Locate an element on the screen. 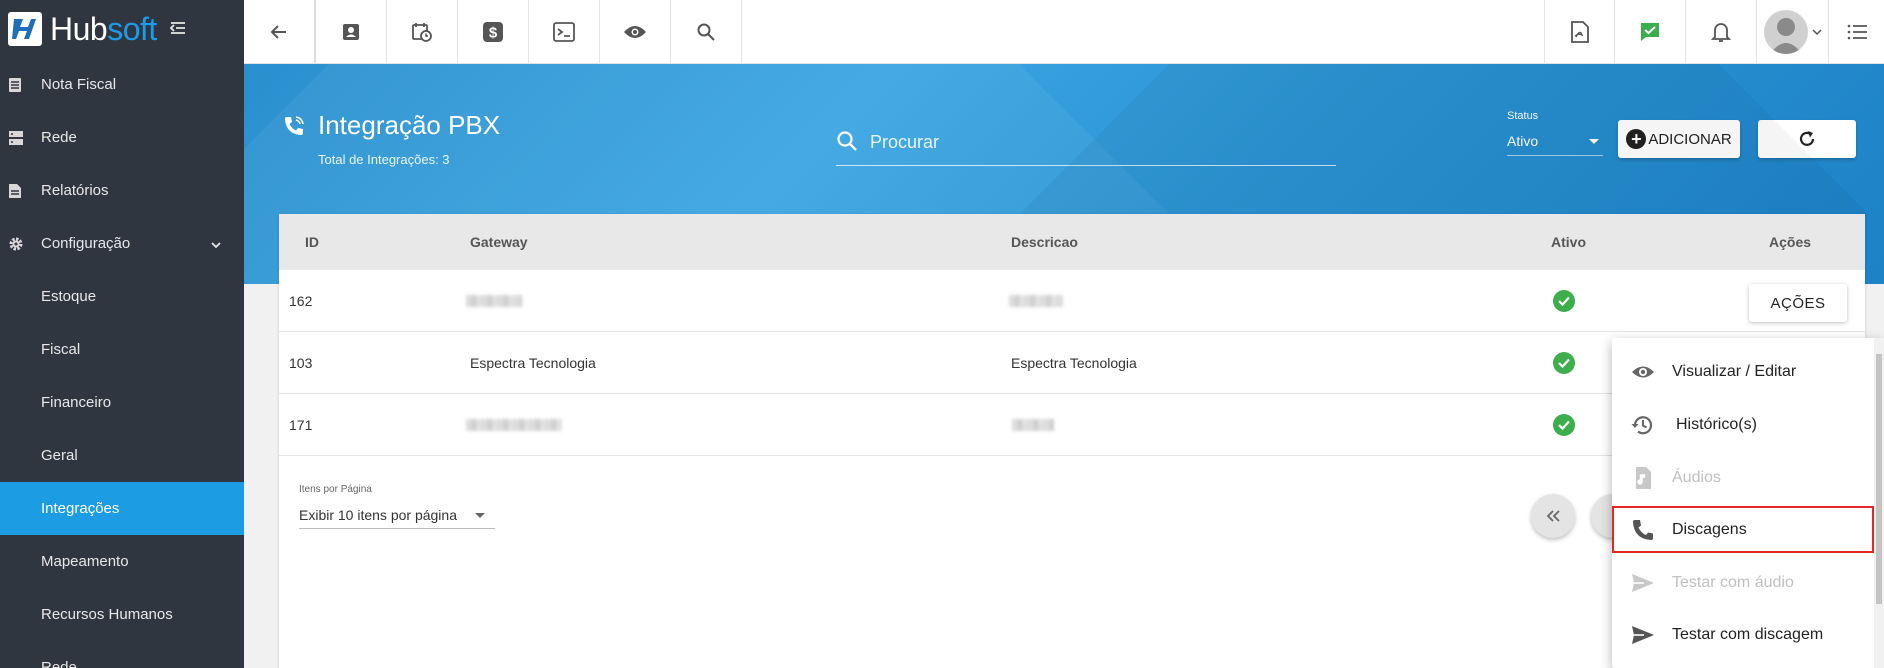  search-button is located at coordinates (706, 31).